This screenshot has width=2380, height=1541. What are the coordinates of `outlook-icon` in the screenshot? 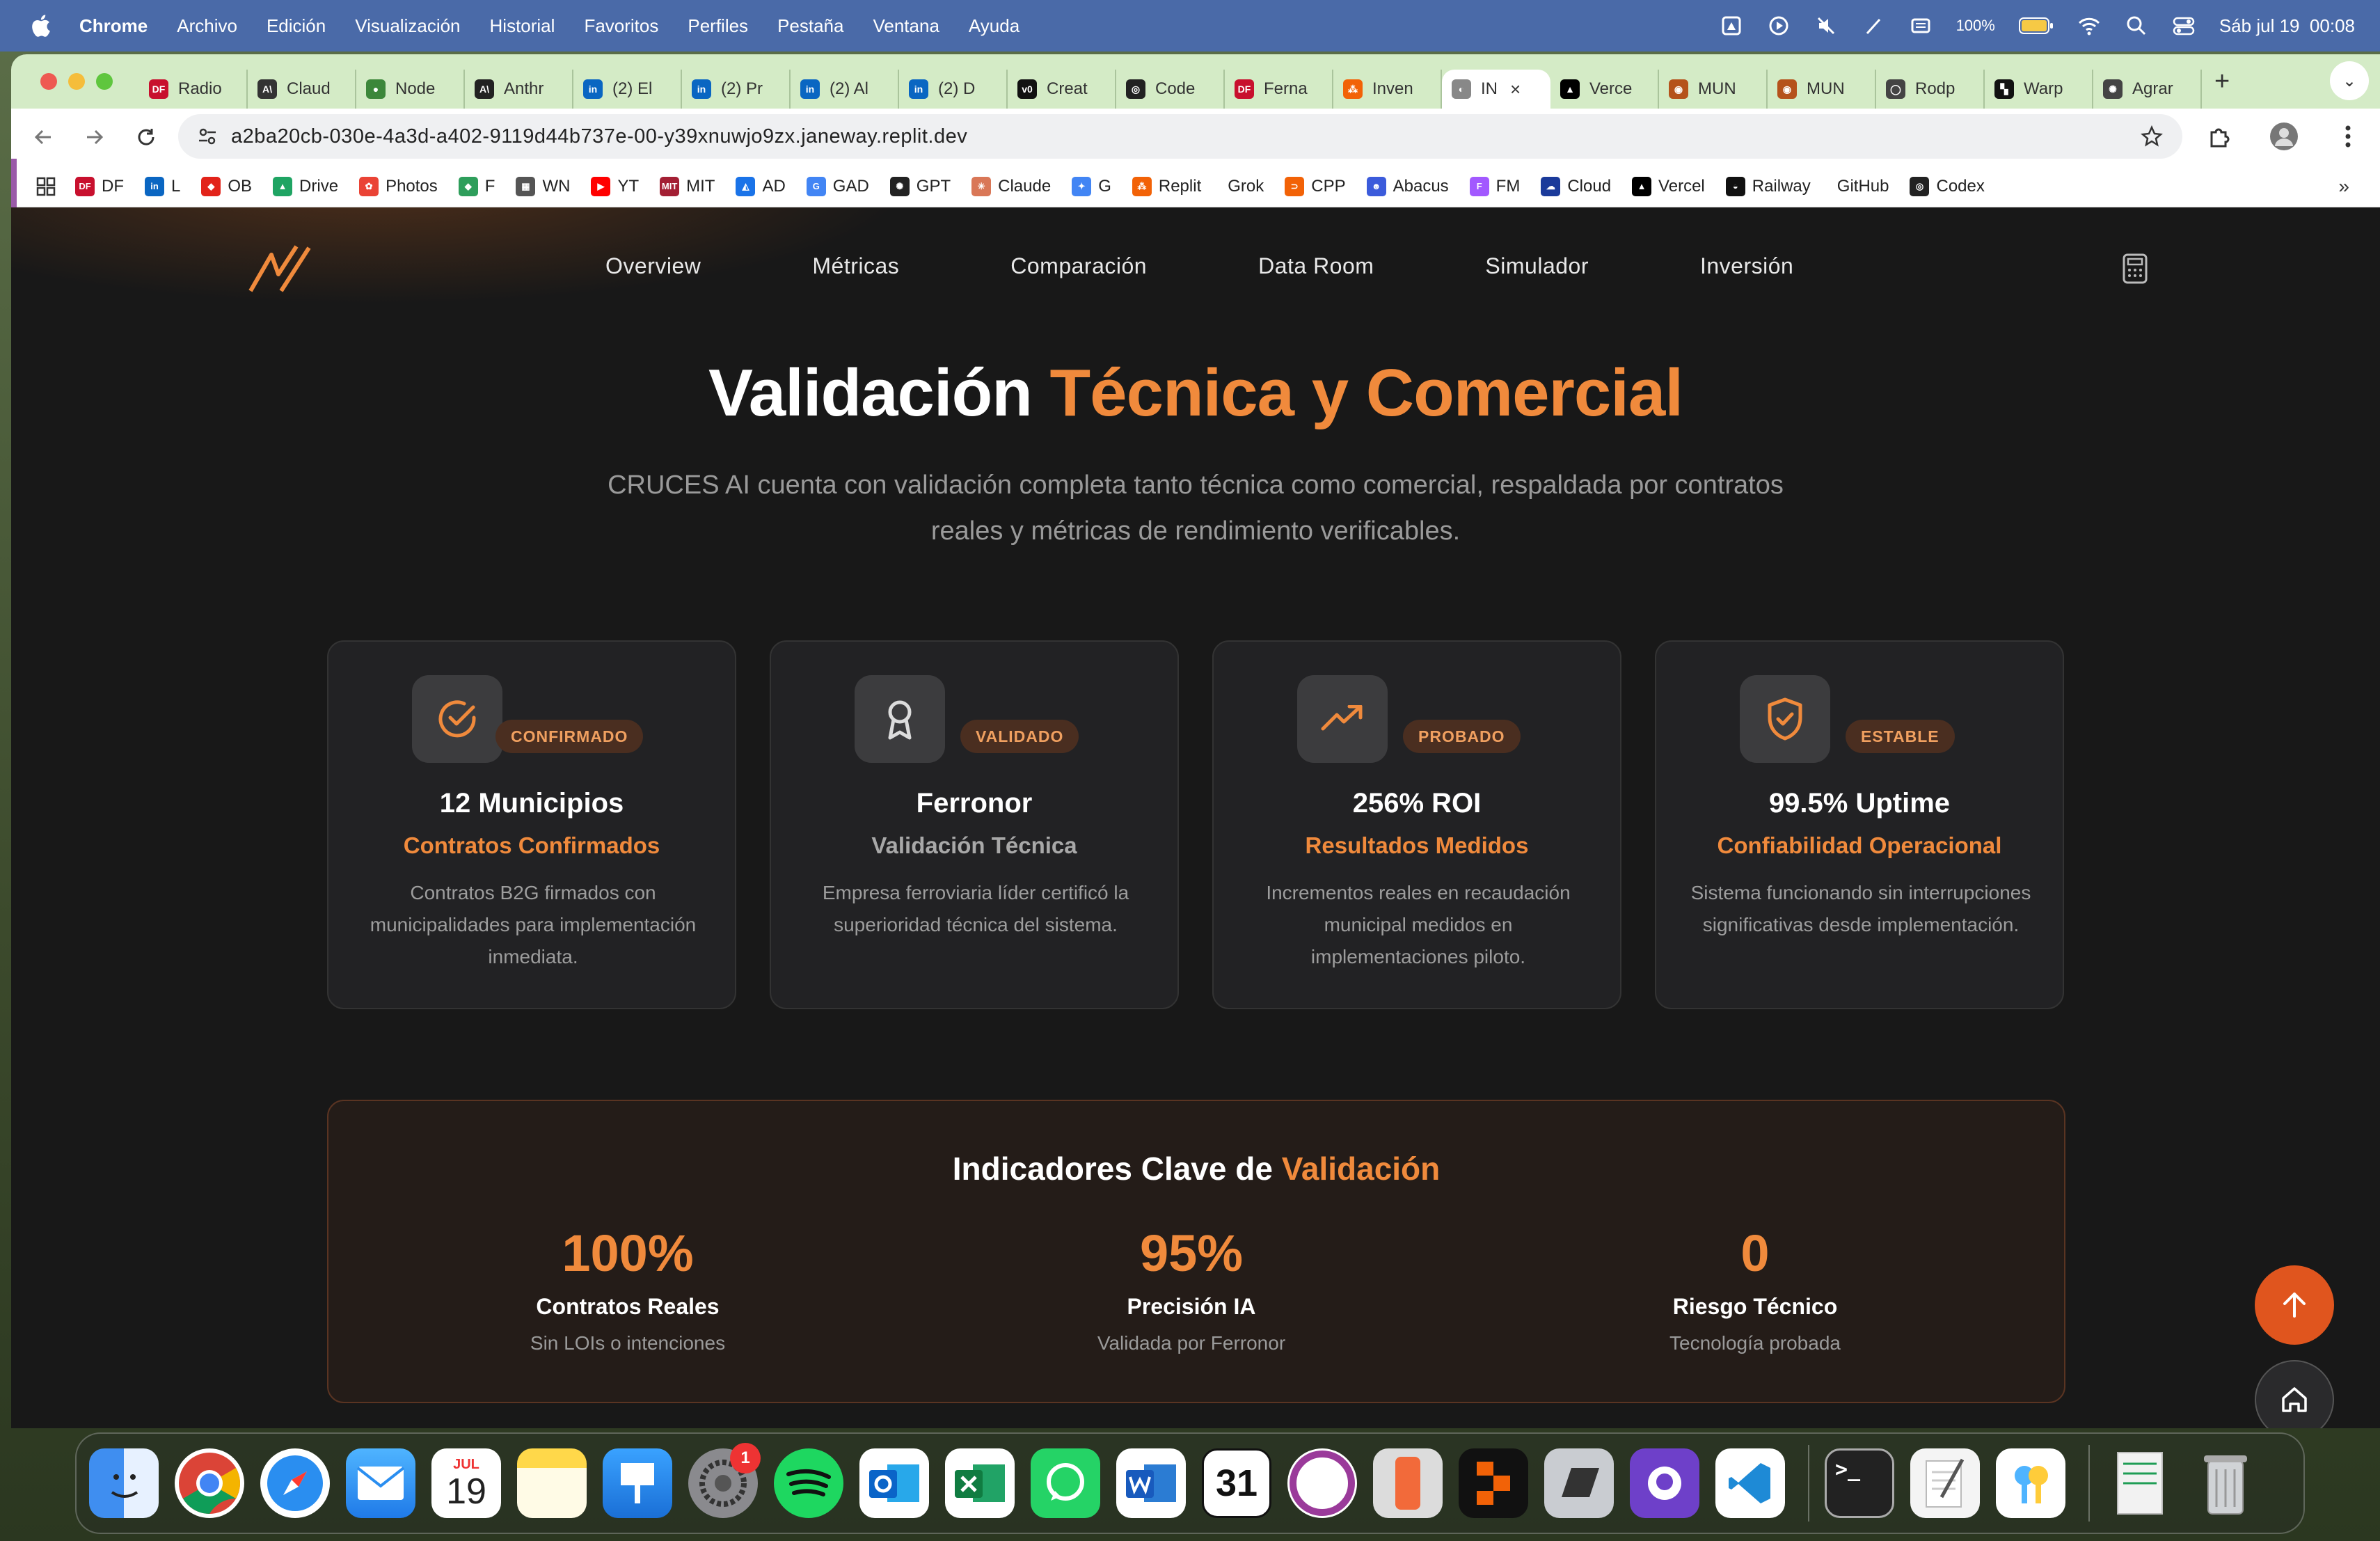 It's located at (894, 1483).